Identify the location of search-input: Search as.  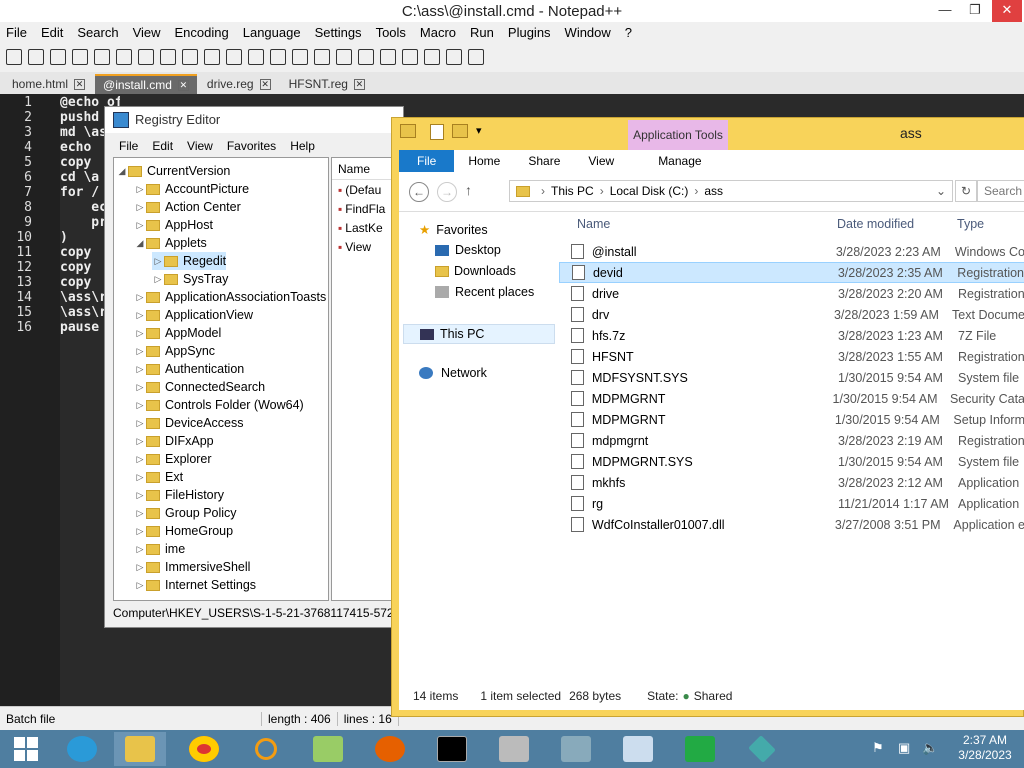
(1000, 191).